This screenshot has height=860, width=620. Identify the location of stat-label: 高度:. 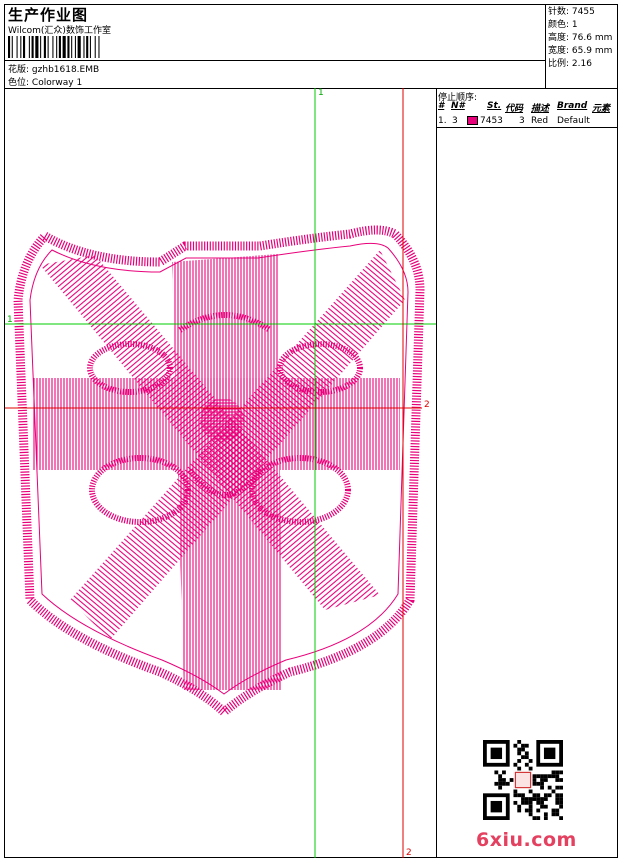
(559, 38).